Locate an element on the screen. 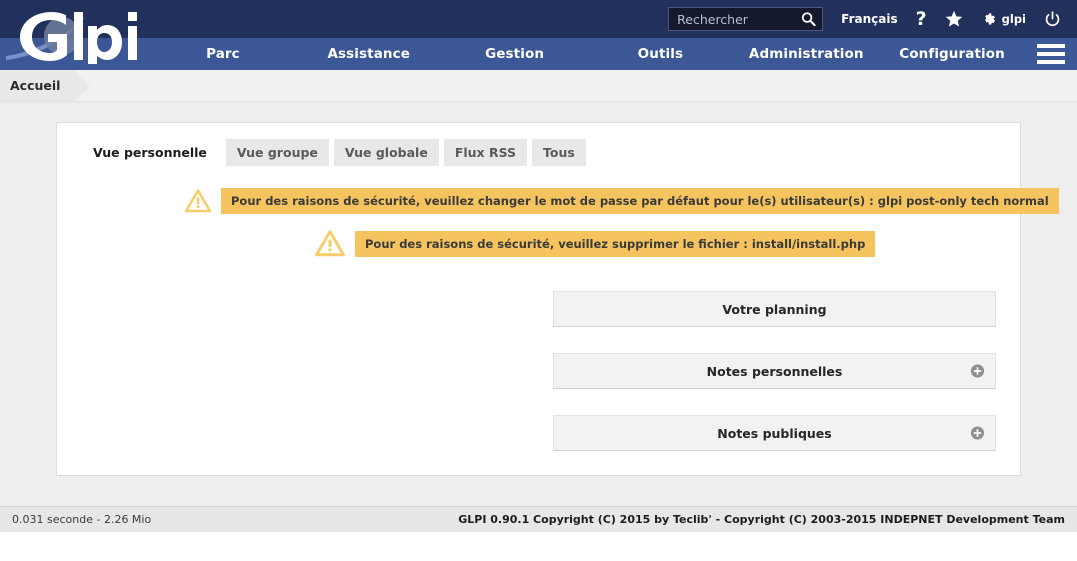 Image resolution: width=1077 pixels, height=561 pixels. nav-item-outils: Outils is located at coordinates (660, 54).